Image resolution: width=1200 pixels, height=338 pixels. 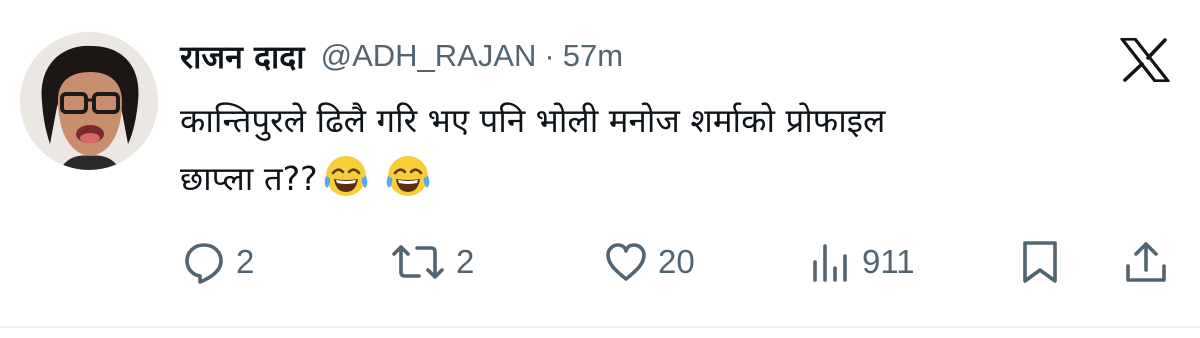 I want to click on like-button: 20, so click(x=648, y=262).